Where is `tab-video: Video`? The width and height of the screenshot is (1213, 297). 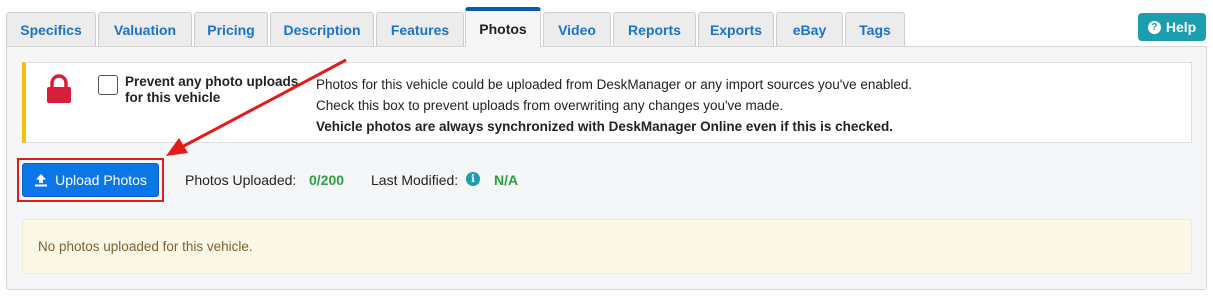
tab-video: Video is located at coordinates (577, 29).